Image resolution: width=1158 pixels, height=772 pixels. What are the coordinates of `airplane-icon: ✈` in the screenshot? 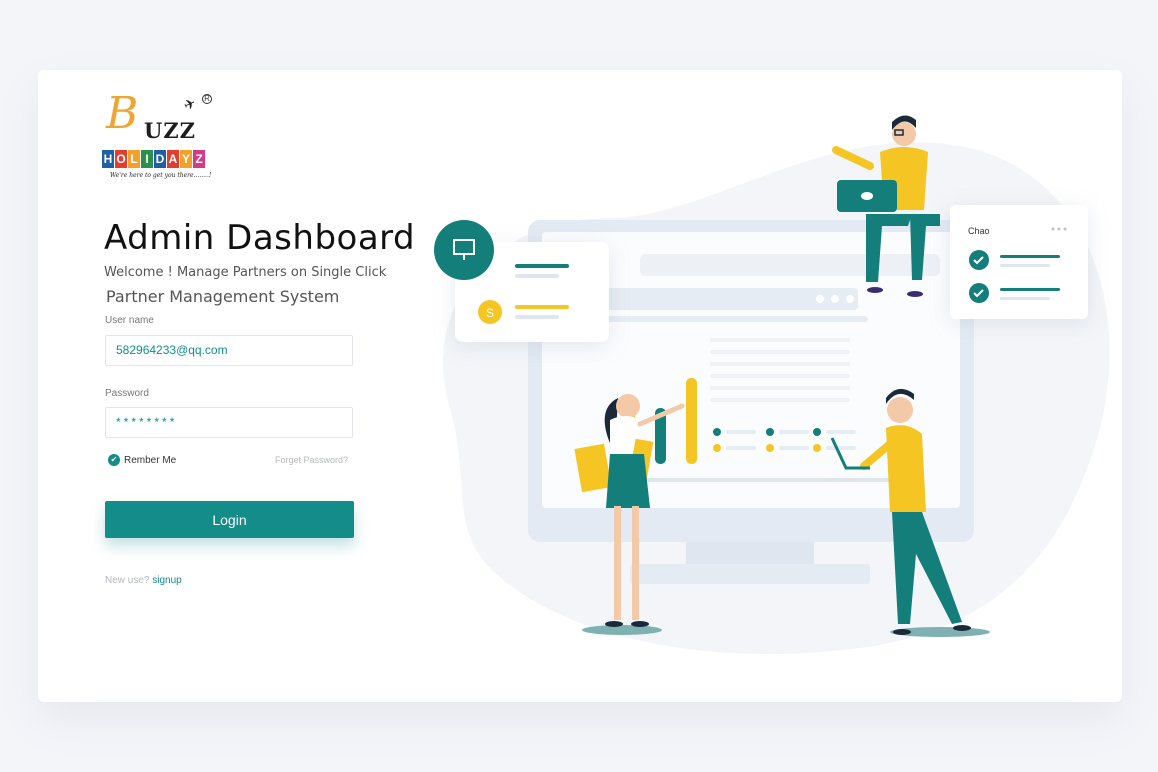 It's located at (189, 104).